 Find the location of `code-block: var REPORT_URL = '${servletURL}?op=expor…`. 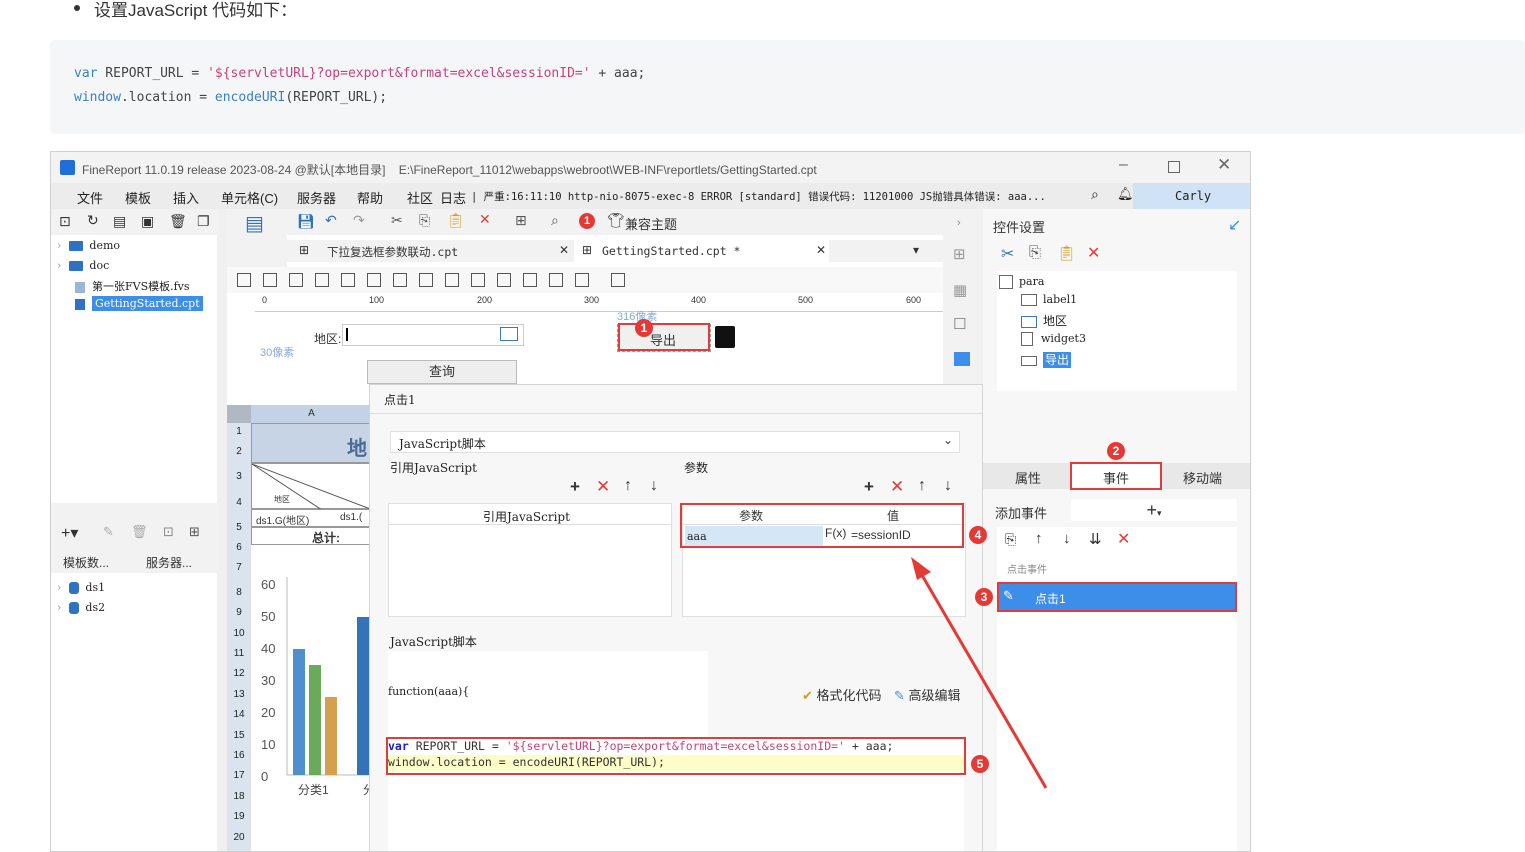

code-block: var REPORT_URL = '${servletURL}?op=expor… is located at coordinates (787, 87).